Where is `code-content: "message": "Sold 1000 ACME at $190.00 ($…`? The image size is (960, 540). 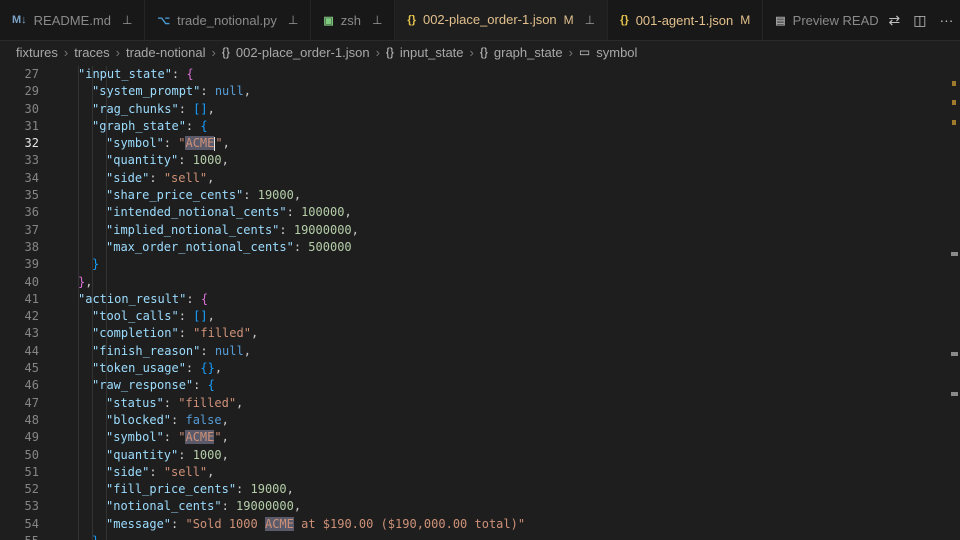
code-content: "message": "Sold 1000 ACME at $190.00 ($… is located at coordinates (315, 524).